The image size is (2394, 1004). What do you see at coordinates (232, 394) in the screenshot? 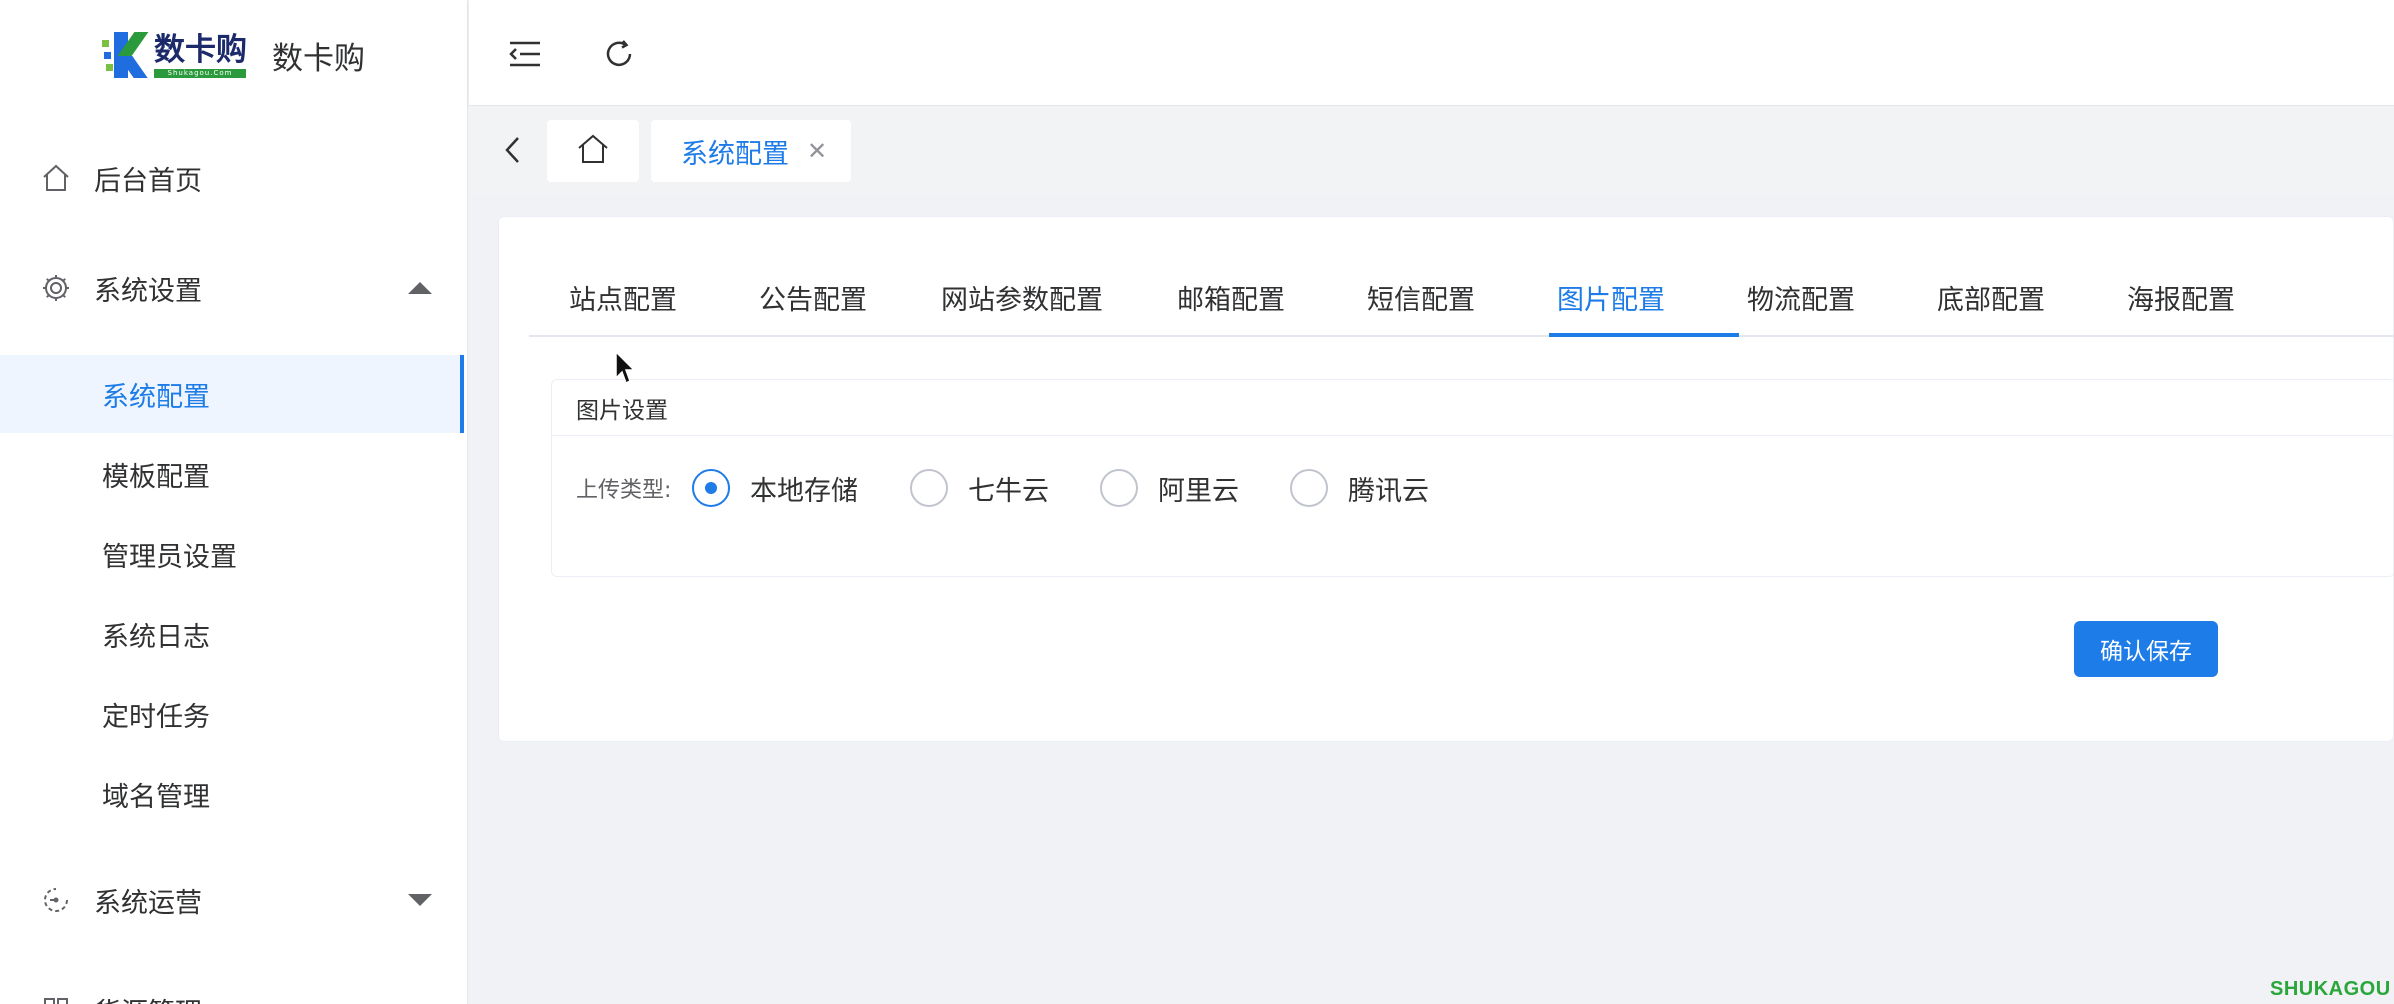
I see `sidebar-subitem-system-config: 系统配置` at bounding box center [232, 394].